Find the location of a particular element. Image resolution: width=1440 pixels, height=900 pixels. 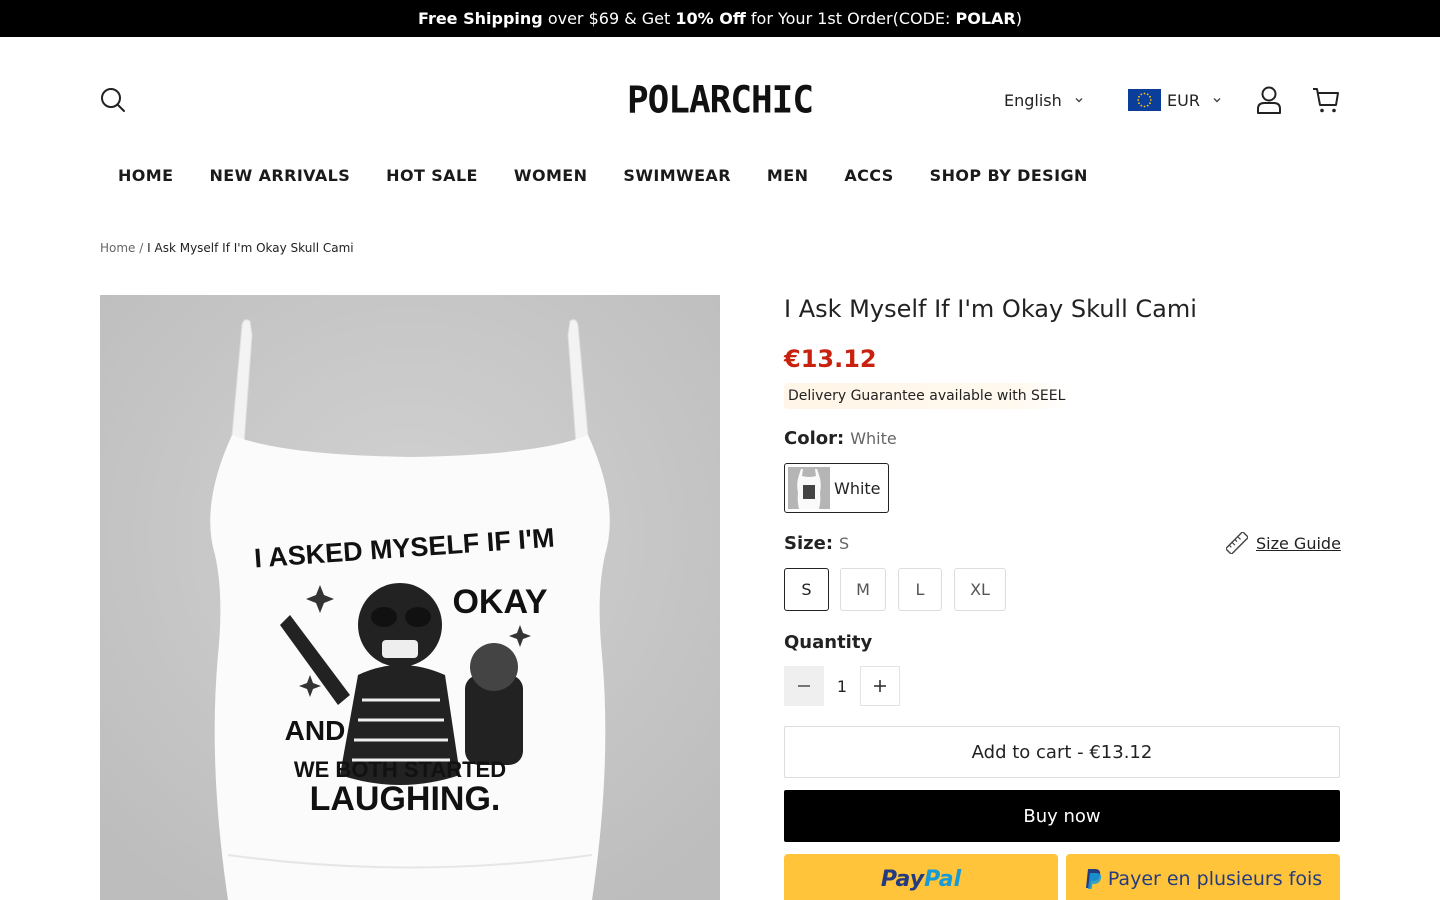

paypal-logo: PayPal is located at coordinates (921, 879).